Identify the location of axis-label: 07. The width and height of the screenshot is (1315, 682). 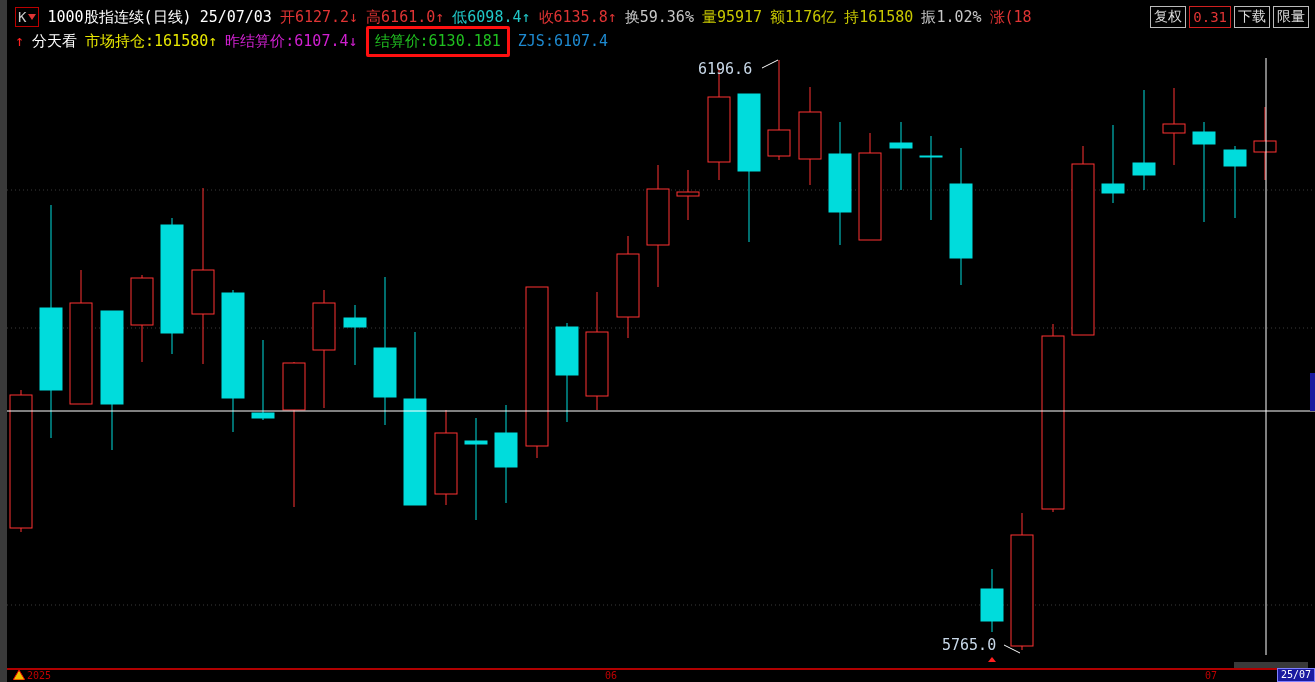
(1211, 675).